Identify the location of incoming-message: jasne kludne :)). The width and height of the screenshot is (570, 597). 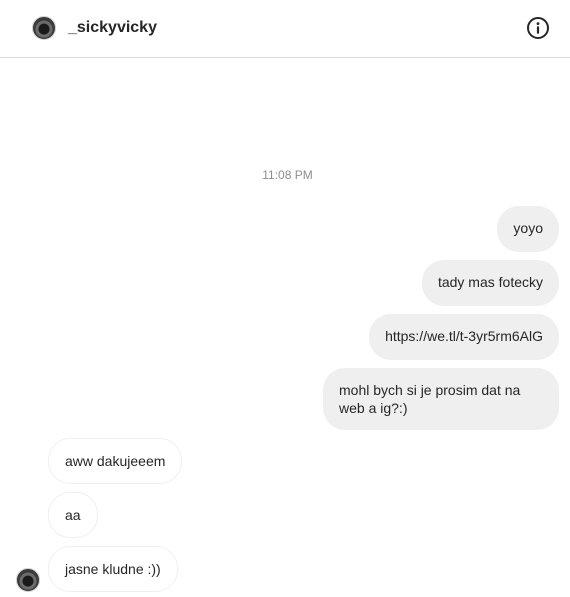
(113, 569).